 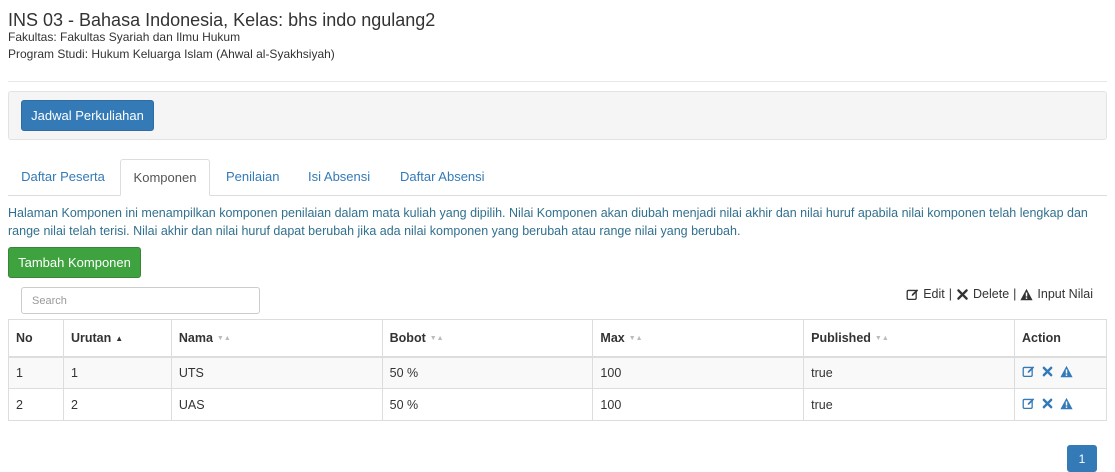 What do you see at coordinates (87, 115) in the screenshot?
I see `jadwal-perkuliahan-button: Jadwal Perkuliahan` at bounding box center [87, 115].